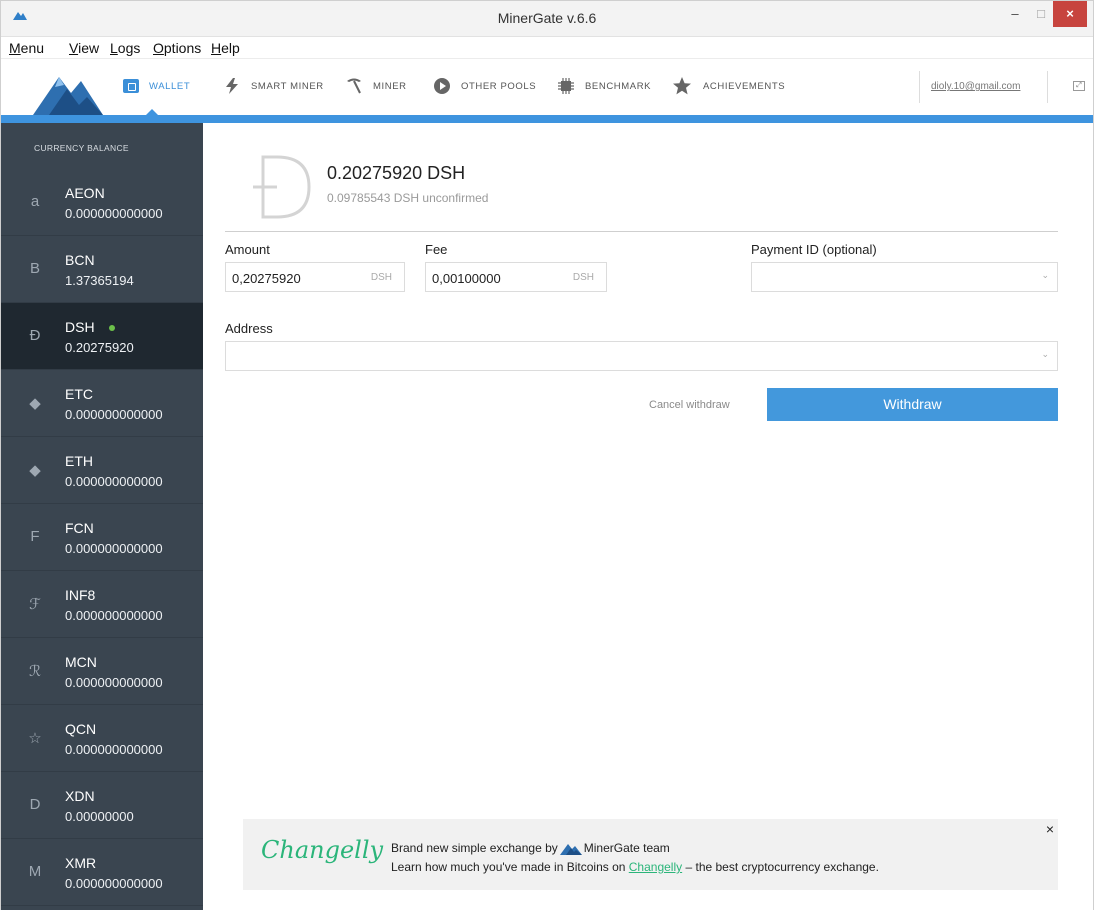 Image resolution: width=1094 pixels, height=910 pixels. Describe the element at coordinates (79, 394) in the screenshot. I see `currency-name: ETC` at that location.